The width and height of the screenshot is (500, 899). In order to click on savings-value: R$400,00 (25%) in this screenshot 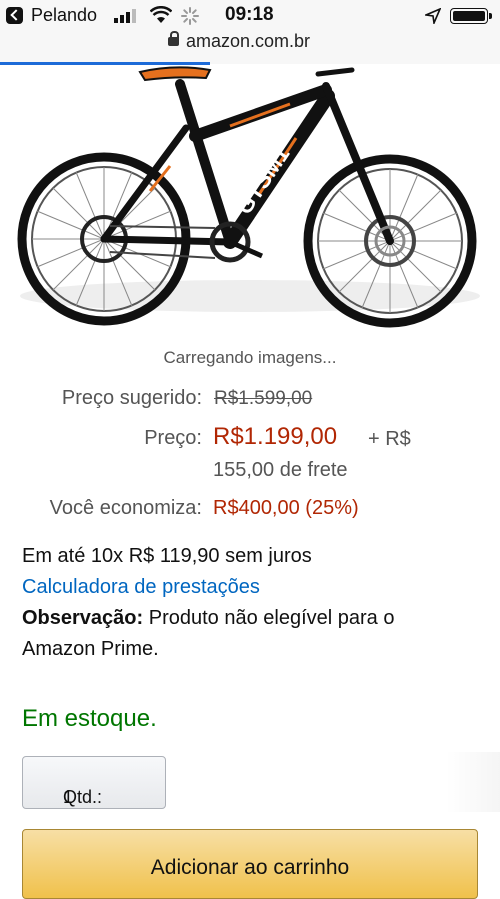, I will do `click(286, 508)`.